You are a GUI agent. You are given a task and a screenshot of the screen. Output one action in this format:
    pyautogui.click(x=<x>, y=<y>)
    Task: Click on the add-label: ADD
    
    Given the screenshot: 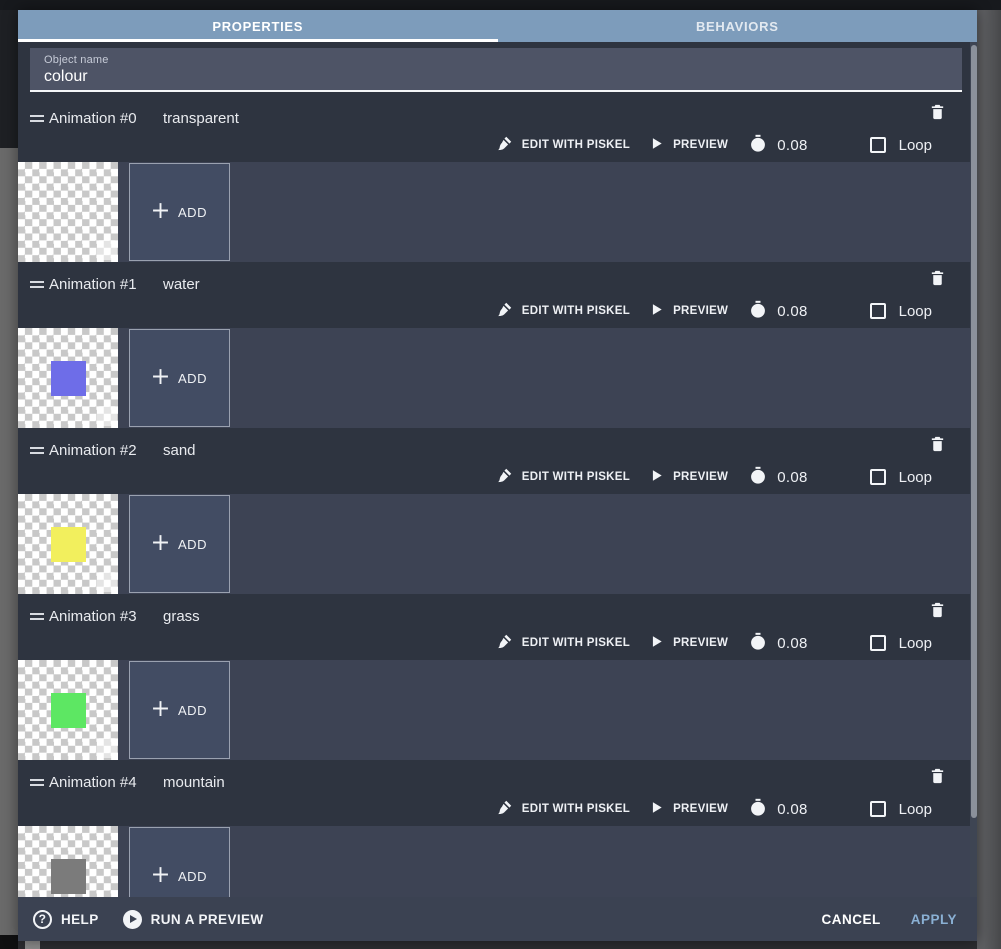 What is the action you would take?
    pyautogui.click(x=192, y=212)
    